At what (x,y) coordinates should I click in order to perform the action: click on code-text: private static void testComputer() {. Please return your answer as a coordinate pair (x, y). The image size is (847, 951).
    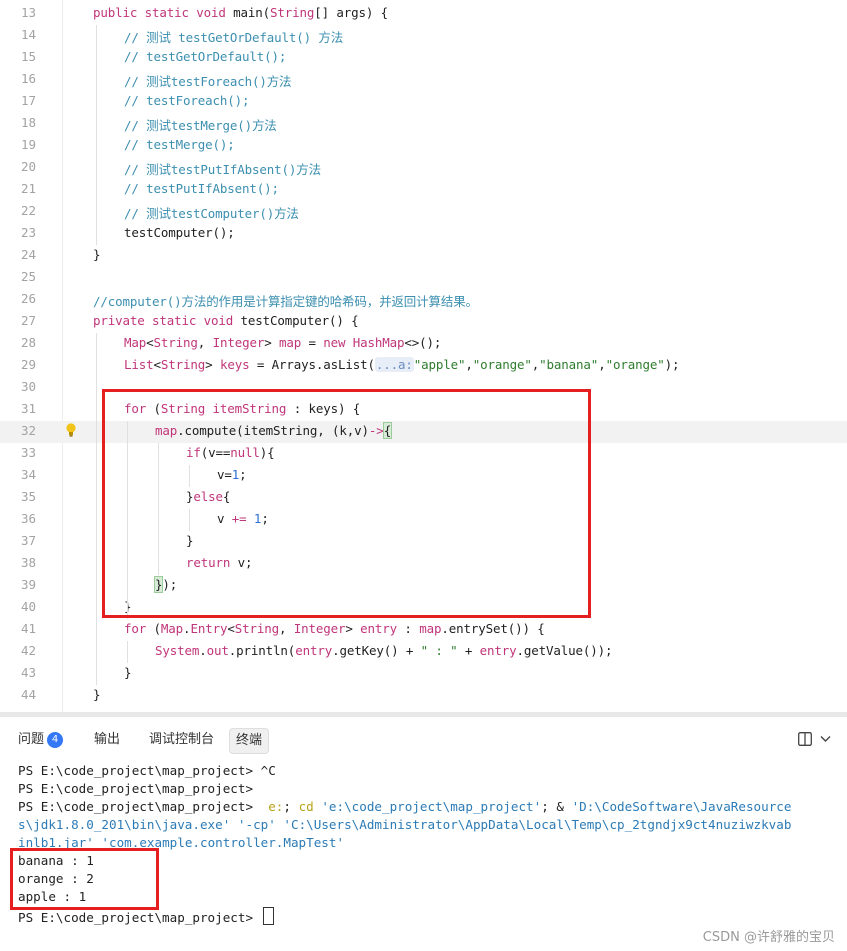
    Looking at the image, I should click on (226, 320).